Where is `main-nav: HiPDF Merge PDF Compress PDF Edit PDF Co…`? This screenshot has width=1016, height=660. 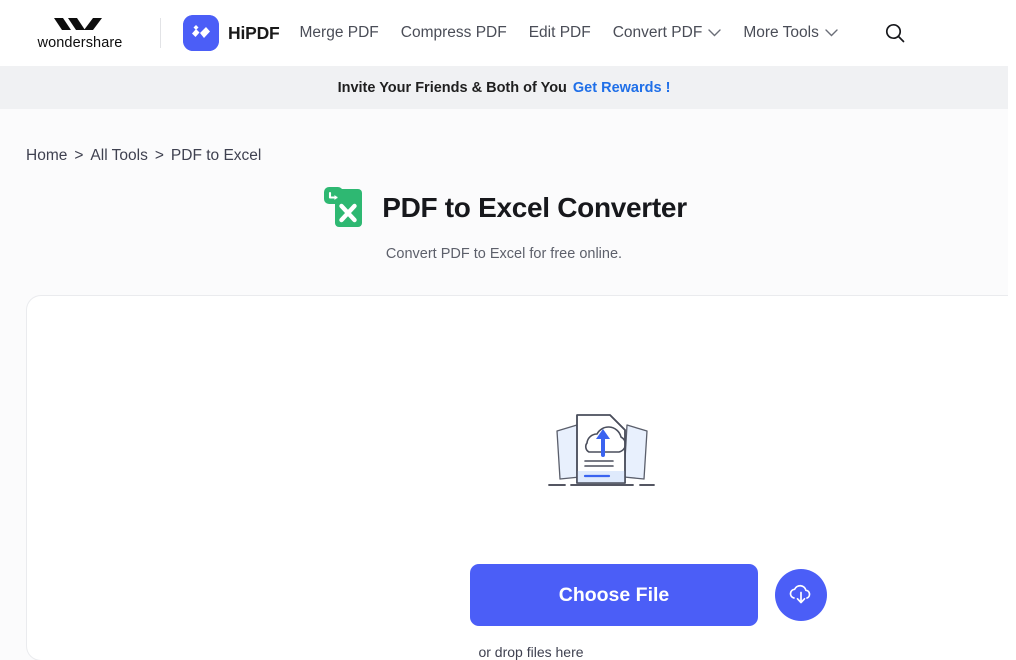
main-nav: HiPDF Merge PDF Compress PDF Edit PDF Co… is located at coordinates (544, 33).